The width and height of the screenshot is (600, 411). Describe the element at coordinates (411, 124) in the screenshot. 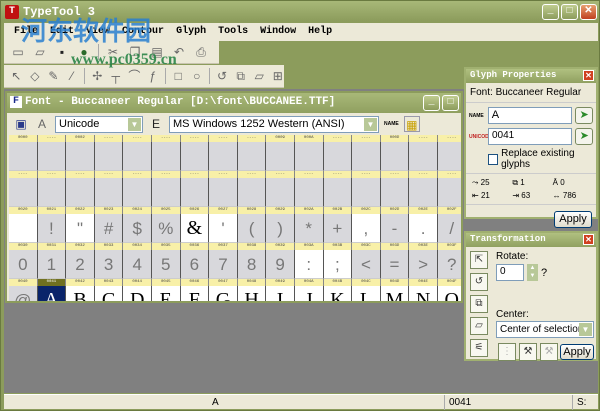

I see `grid-view-icon: ▦` at that location.